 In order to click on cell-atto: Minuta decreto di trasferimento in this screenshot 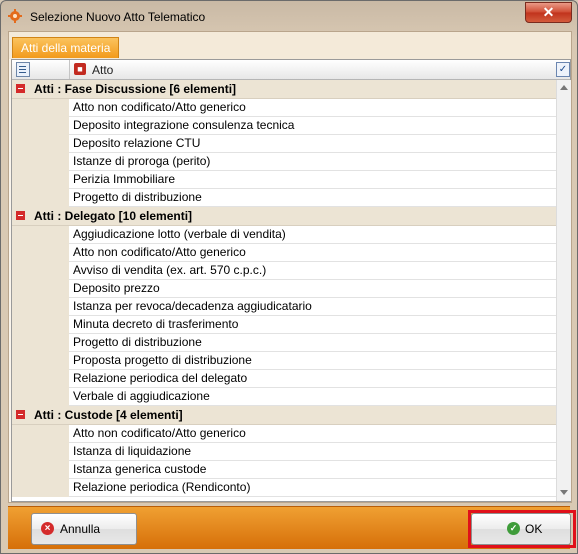, I will do `click(312, 325)`.